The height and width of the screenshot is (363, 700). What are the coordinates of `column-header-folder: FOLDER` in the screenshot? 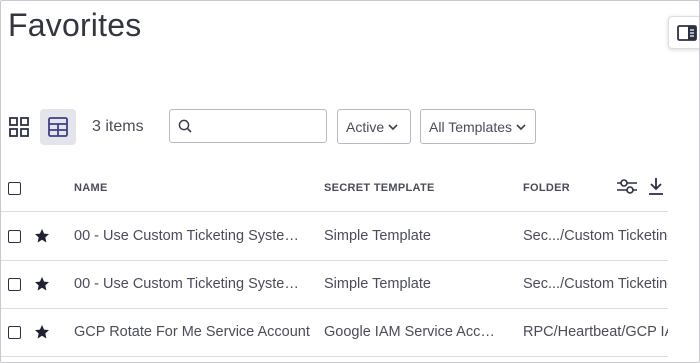 It's located at (546, 188).